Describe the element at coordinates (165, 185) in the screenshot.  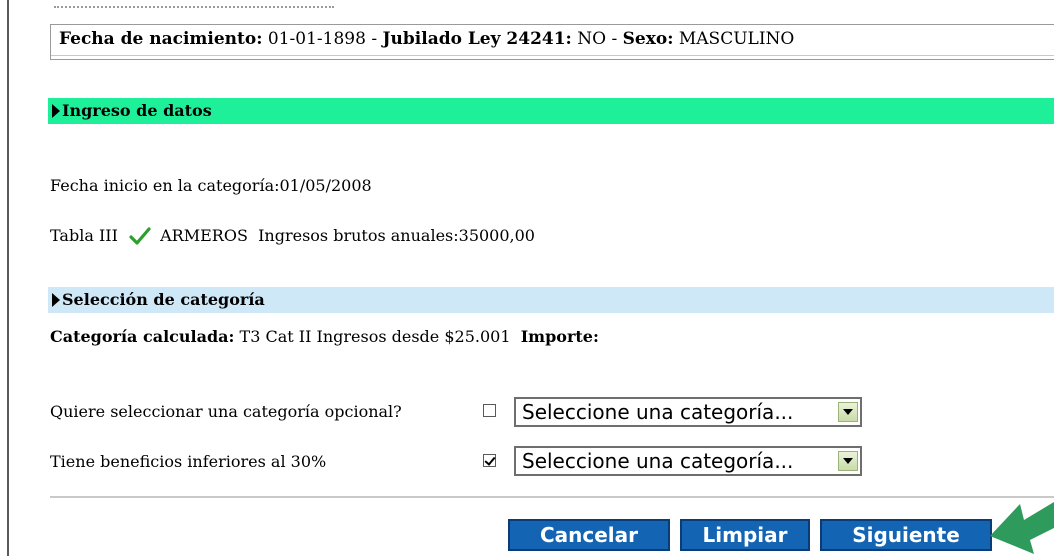
I see `start-date-label: Fecha inicio en la categoría:` at that location.